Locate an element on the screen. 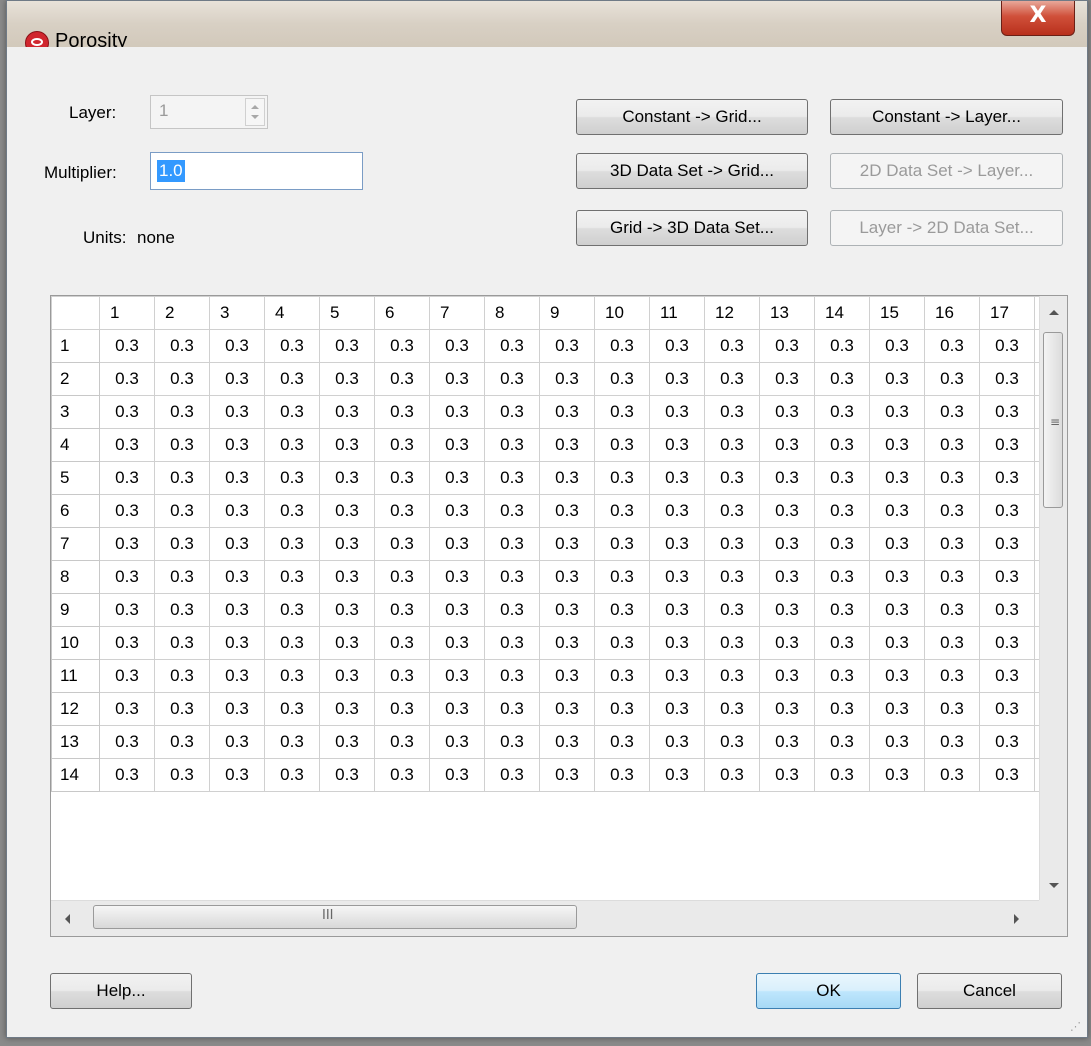  layer-spinner-buttons is located at coordinates (255, 112).